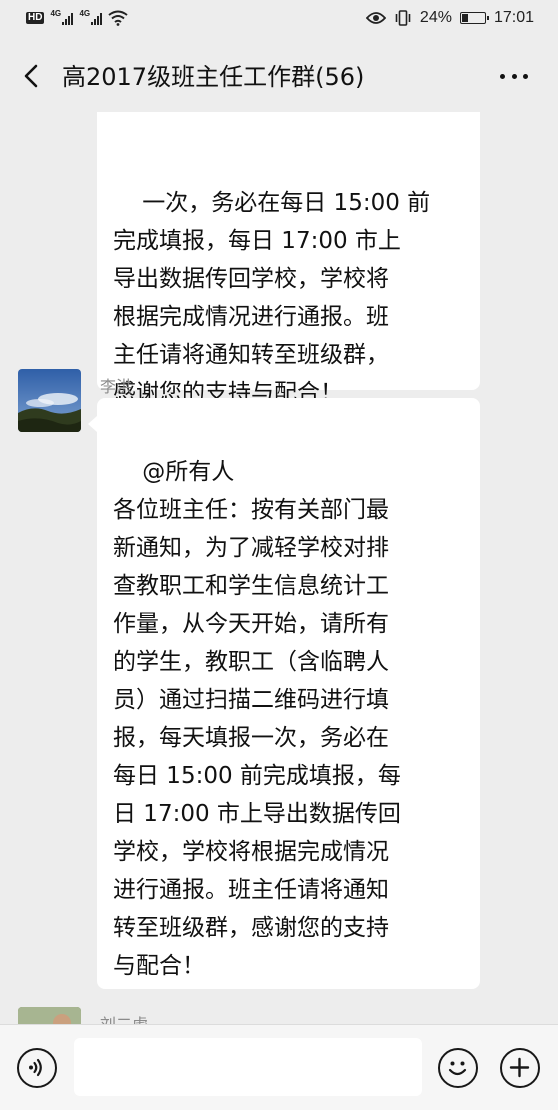  I want to click on chevron-left-icon, so click(32, 76).